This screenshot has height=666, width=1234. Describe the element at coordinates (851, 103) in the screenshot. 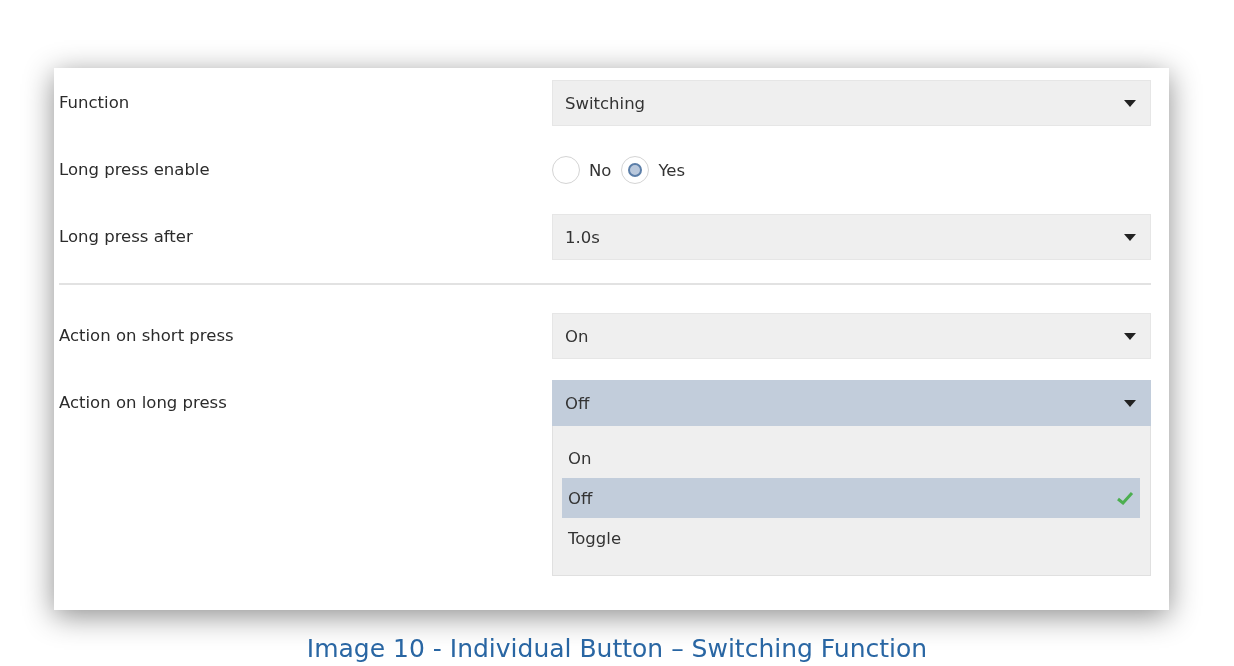

I see `dropdown: Switching` at that location.